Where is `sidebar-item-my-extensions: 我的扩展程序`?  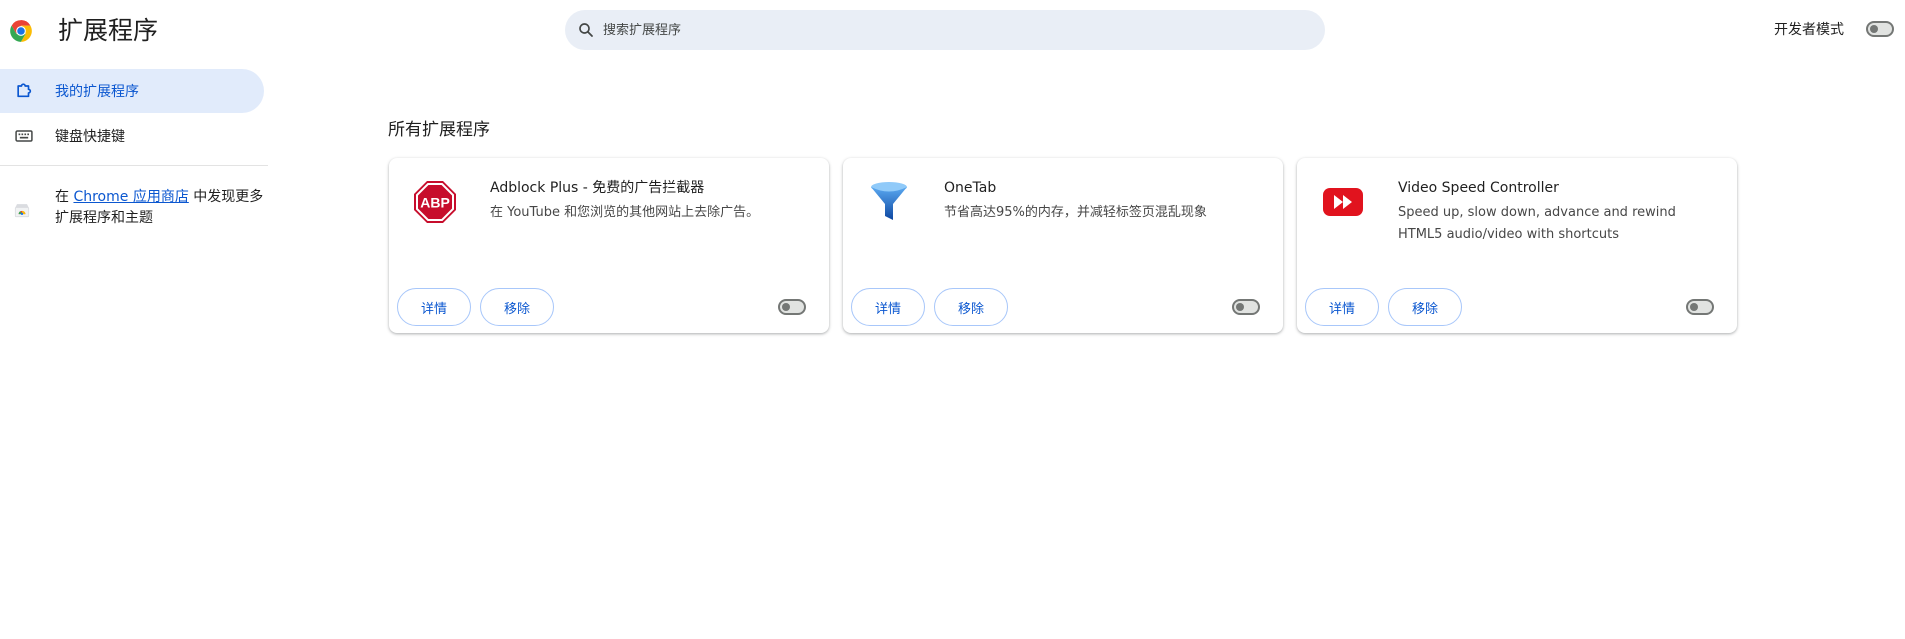 sidebar-item-my-extensions: 我的扩展程序 is located at coordinates (132, 91).